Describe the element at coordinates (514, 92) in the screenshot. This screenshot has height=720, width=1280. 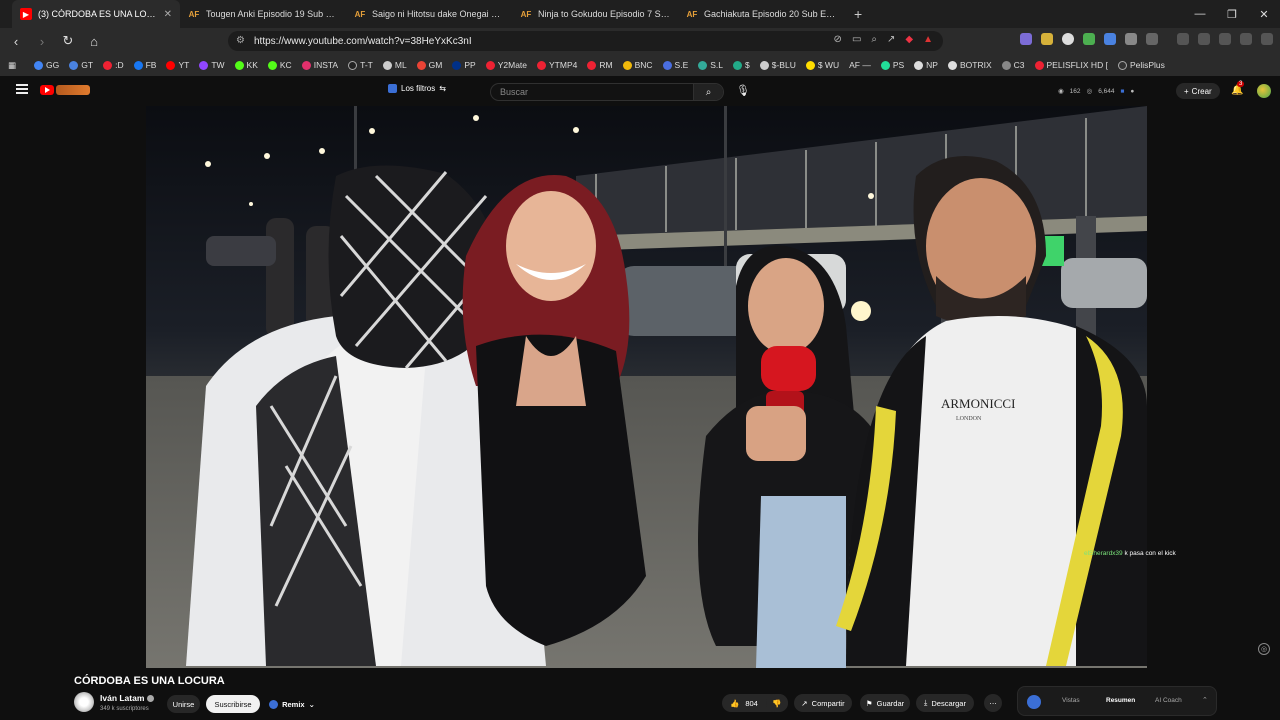
I see `search-input: Buscar` at that location.